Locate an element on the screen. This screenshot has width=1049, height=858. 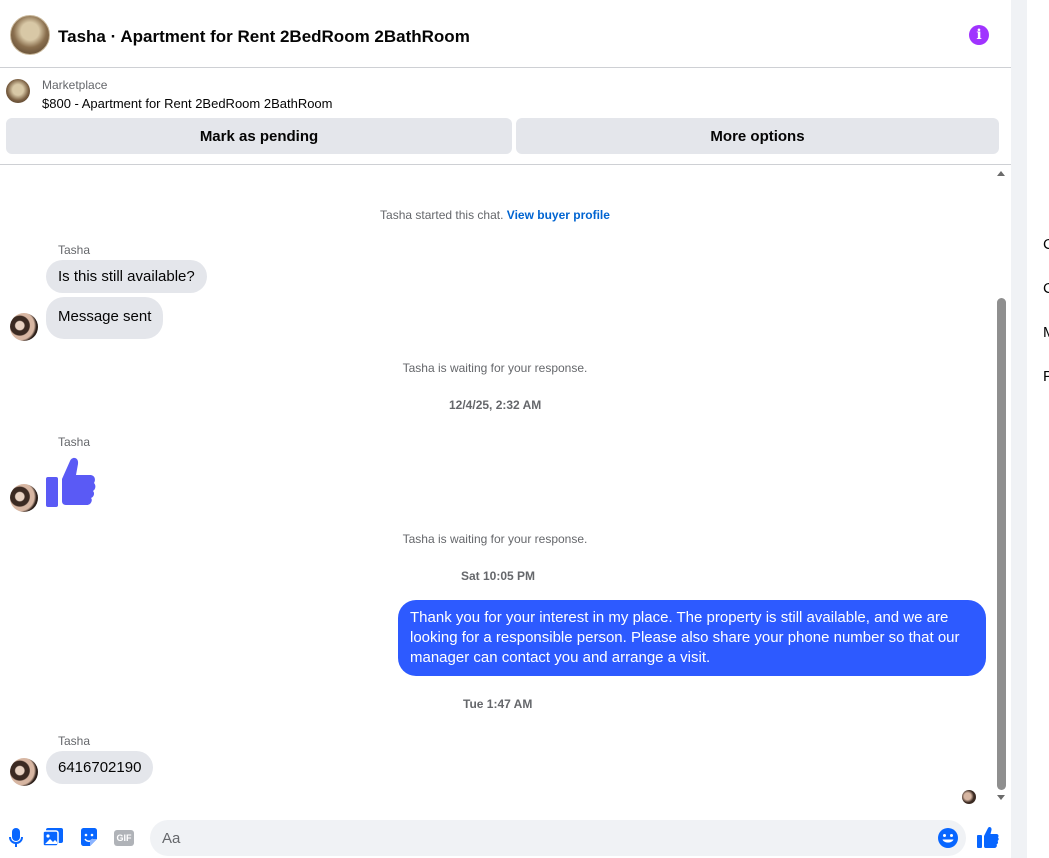
message-timestamp: 12/4/25, 2:32 AM is located at coordinates (495, 405).